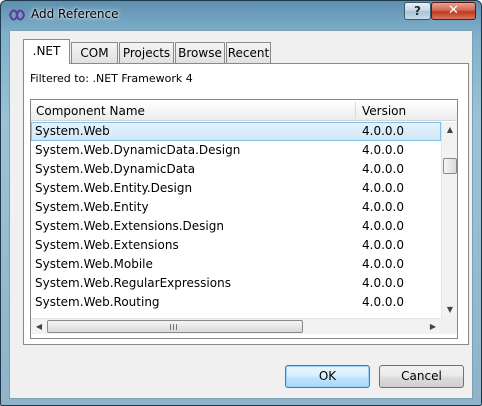 This screenshot has height=406, width=482. I want to click on help-button: ?, so click(417, 11).